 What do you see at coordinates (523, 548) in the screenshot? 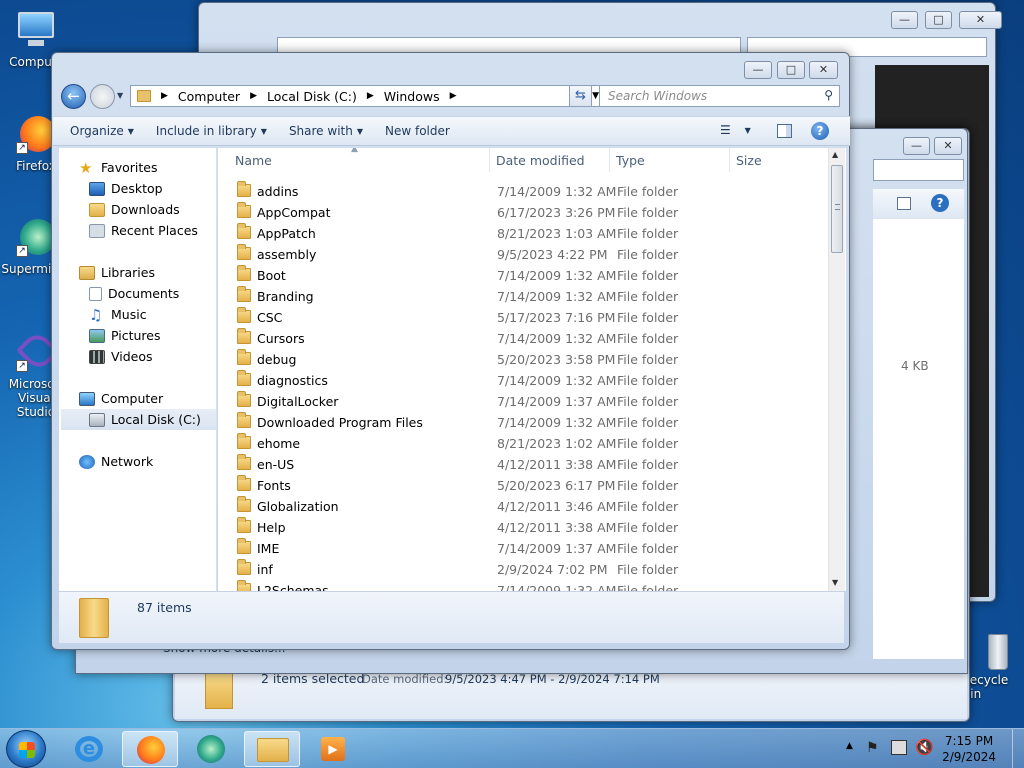
I see `table-row: IME 7/14/2009 1:37 AM File folder` at bounding box center [523, 548].